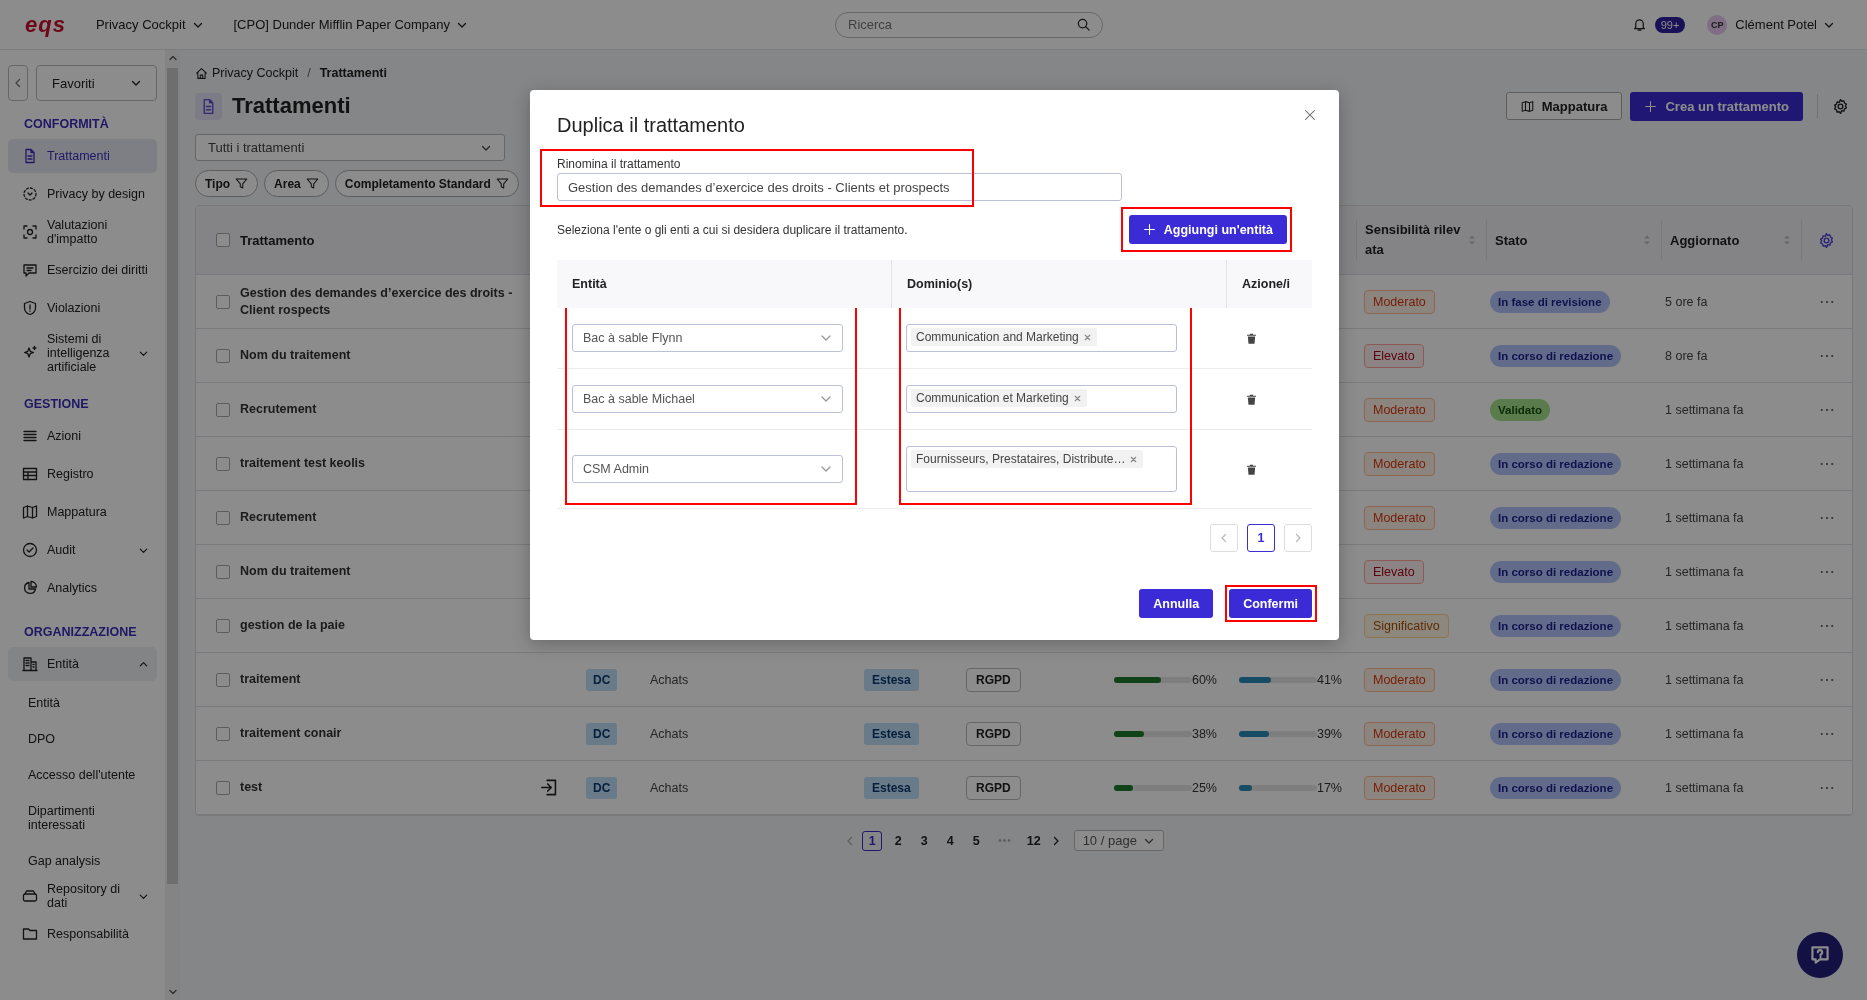  What do you see at coordinates (426, 183) in the screenshot?
I see `filter-chip: Completamento Standard` at bounding box center [426, 183].